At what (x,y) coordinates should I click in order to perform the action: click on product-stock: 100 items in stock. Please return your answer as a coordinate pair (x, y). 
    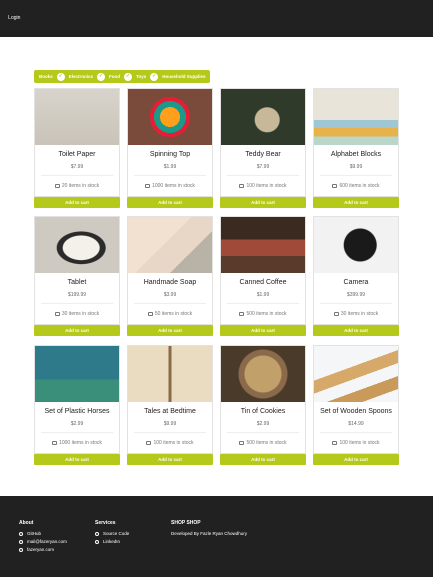
    Looking at the image, I should click on (170, 443).